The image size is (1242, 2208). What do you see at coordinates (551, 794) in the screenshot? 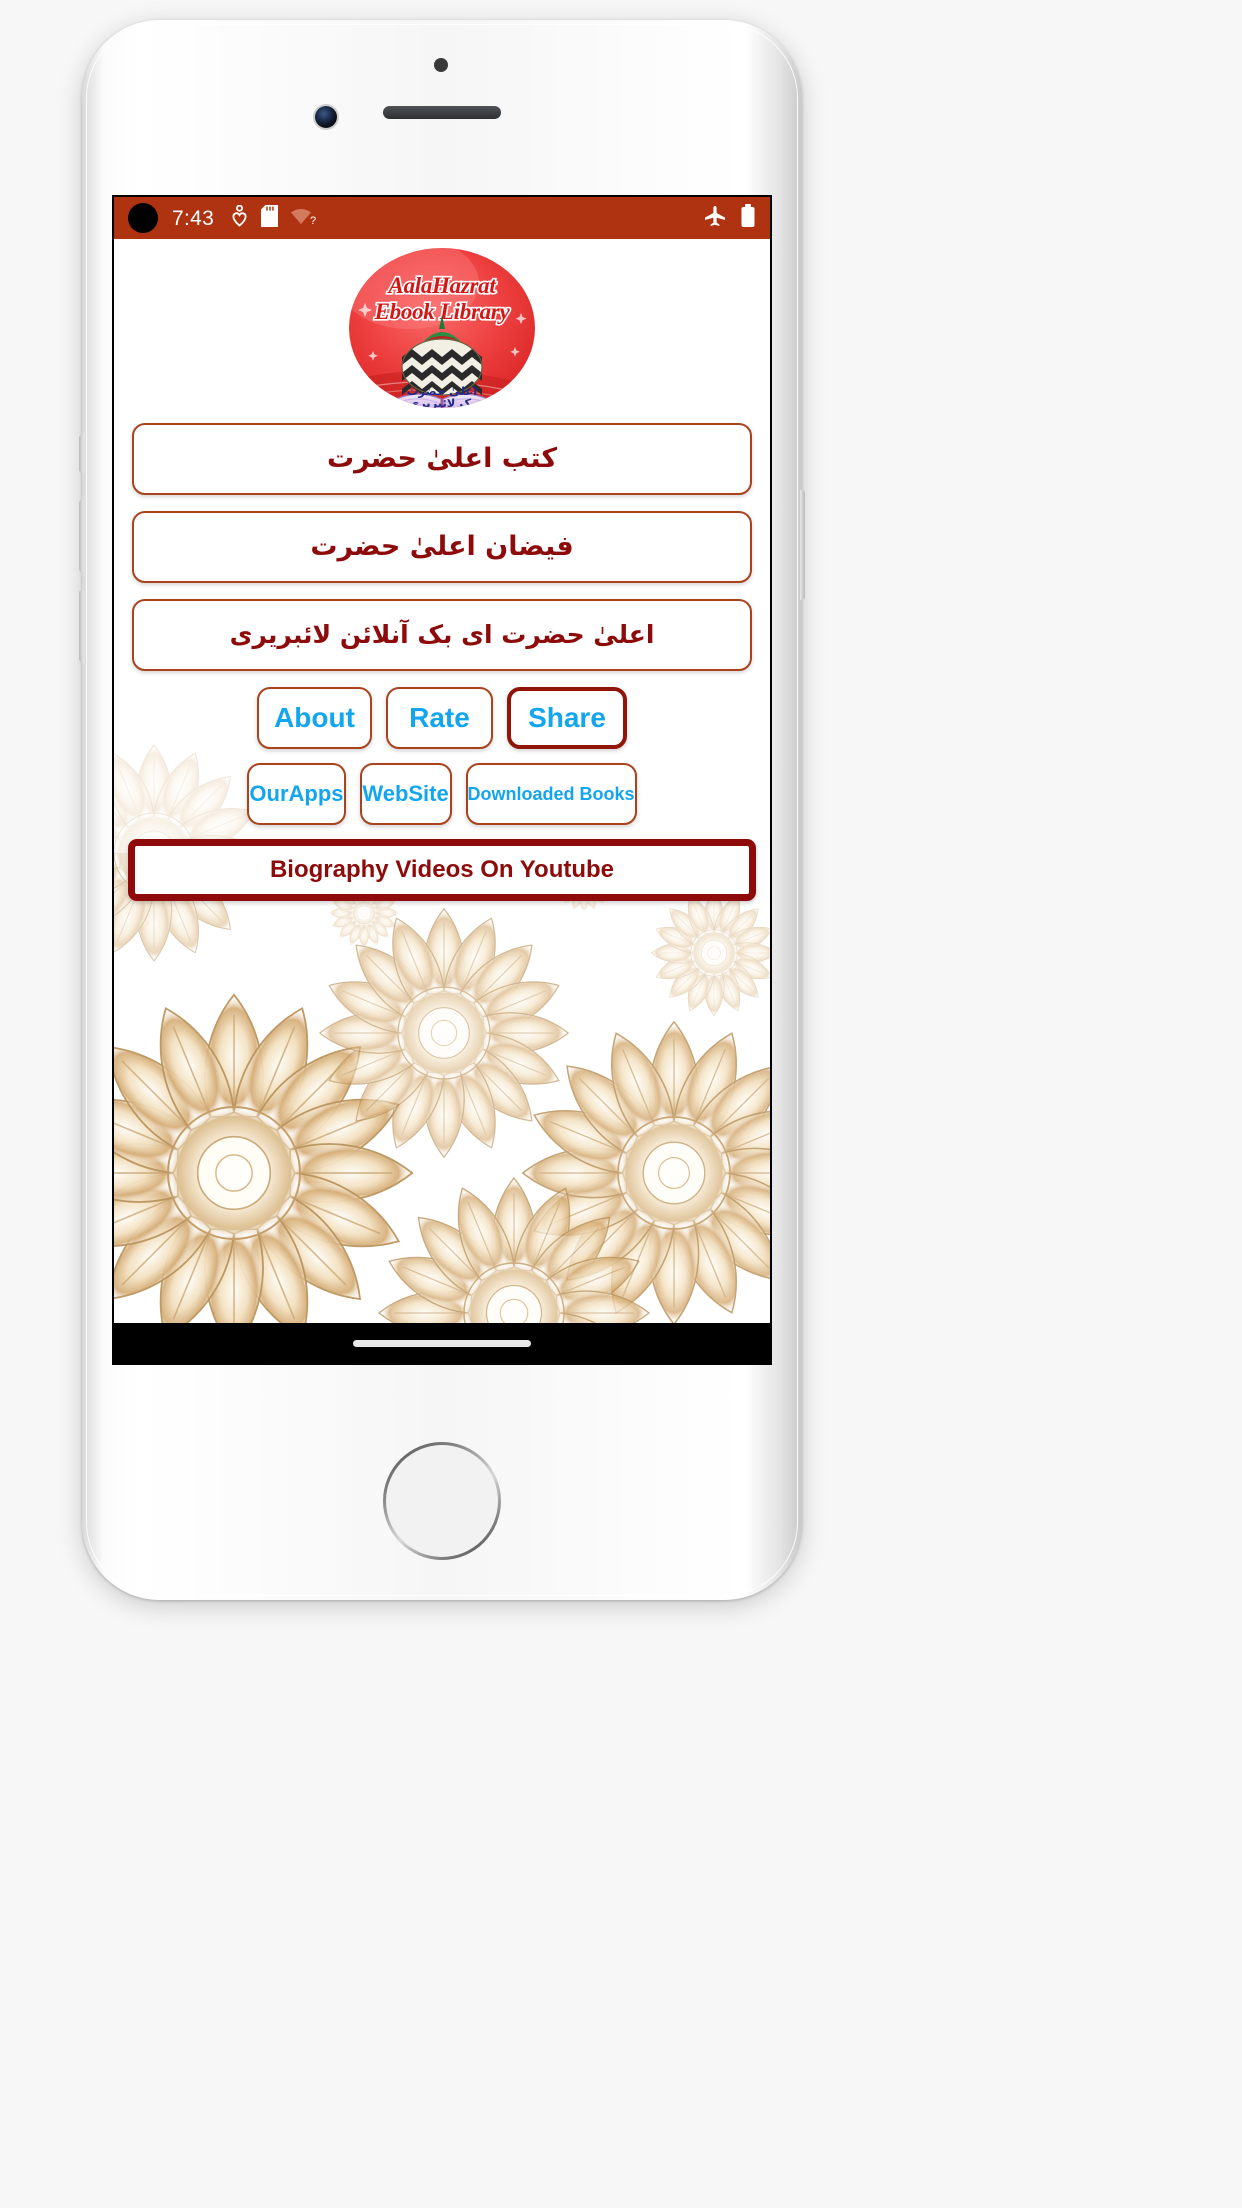
I see `downloaded-books-button: Downloaded Books` at bounding box center [551, 794].